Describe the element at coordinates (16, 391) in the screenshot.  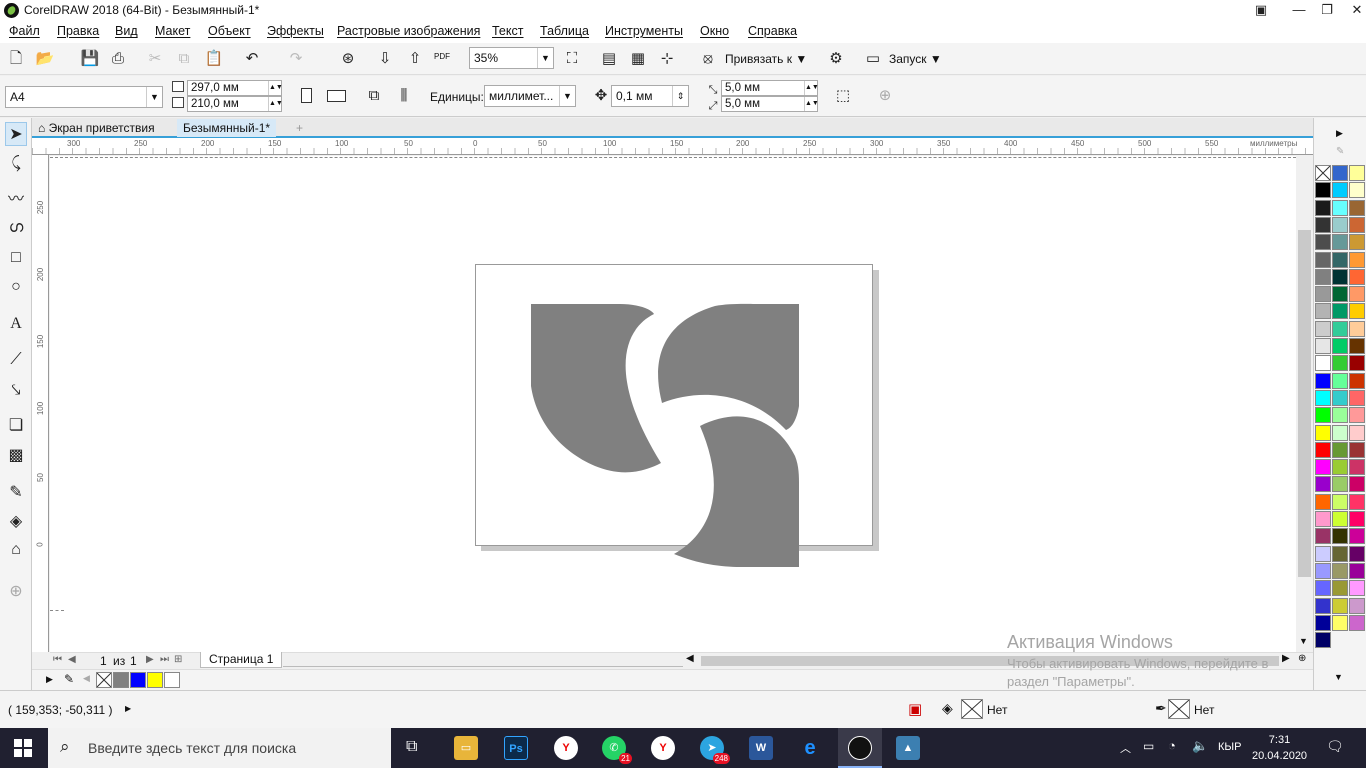
I see `connector-tool-icon: ⤥` at that location.